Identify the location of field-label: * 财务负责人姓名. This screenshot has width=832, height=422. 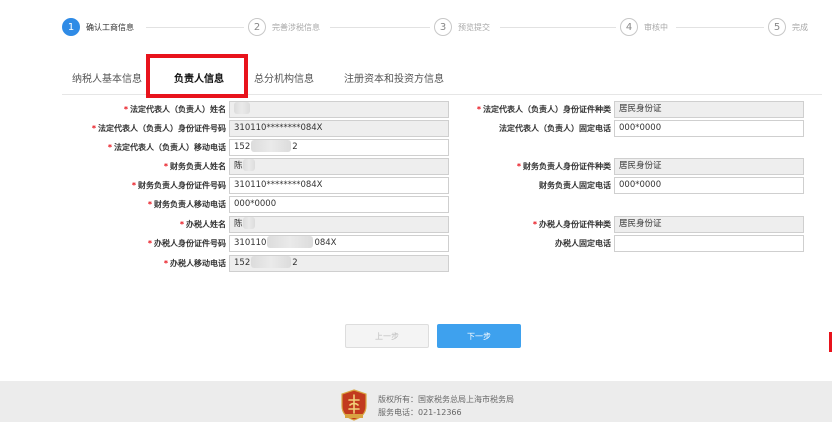
(194, 166).